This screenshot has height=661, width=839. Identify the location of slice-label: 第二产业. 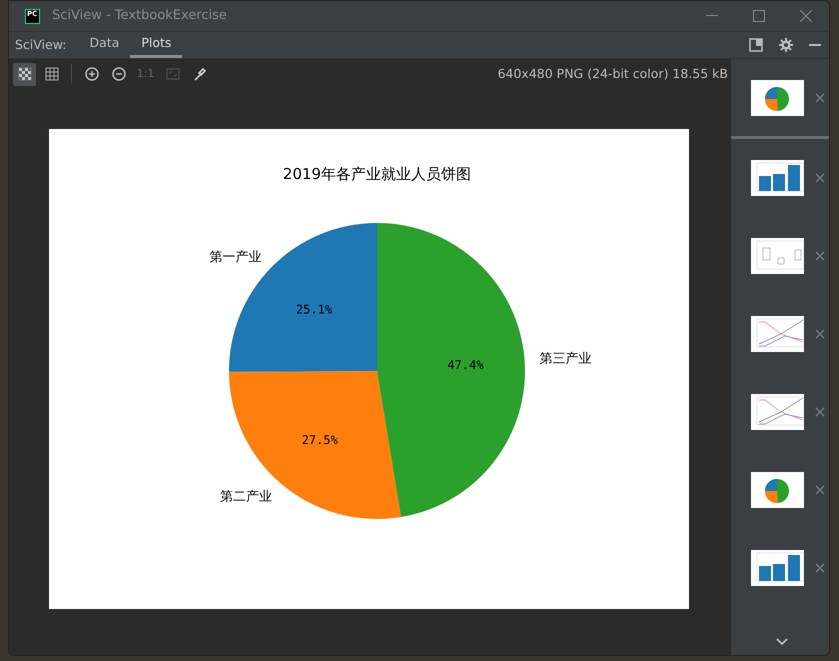
(246, 496).